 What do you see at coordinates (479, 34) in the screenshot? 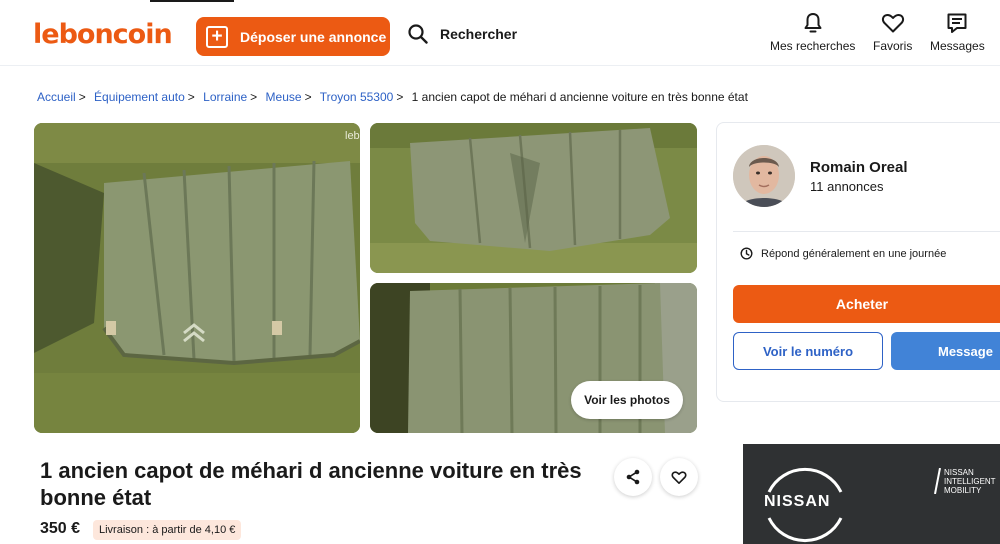
I see `search-label: Rechercher` at bounding box center [479, 34].